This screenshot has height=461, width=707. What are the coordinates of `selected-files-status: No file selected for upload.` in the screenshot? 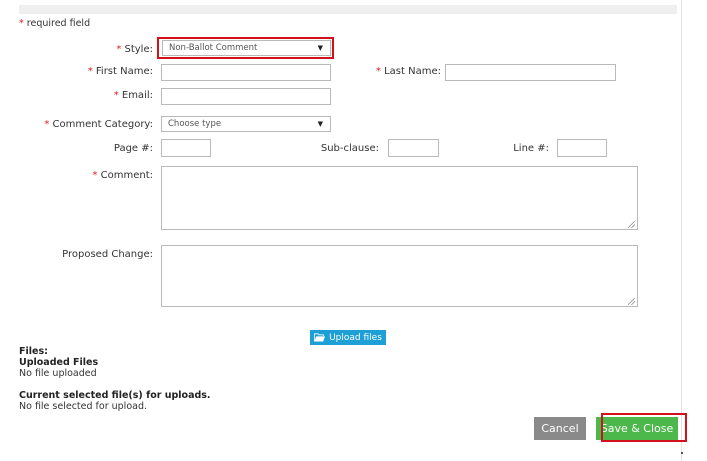 It's located at (83, 406).